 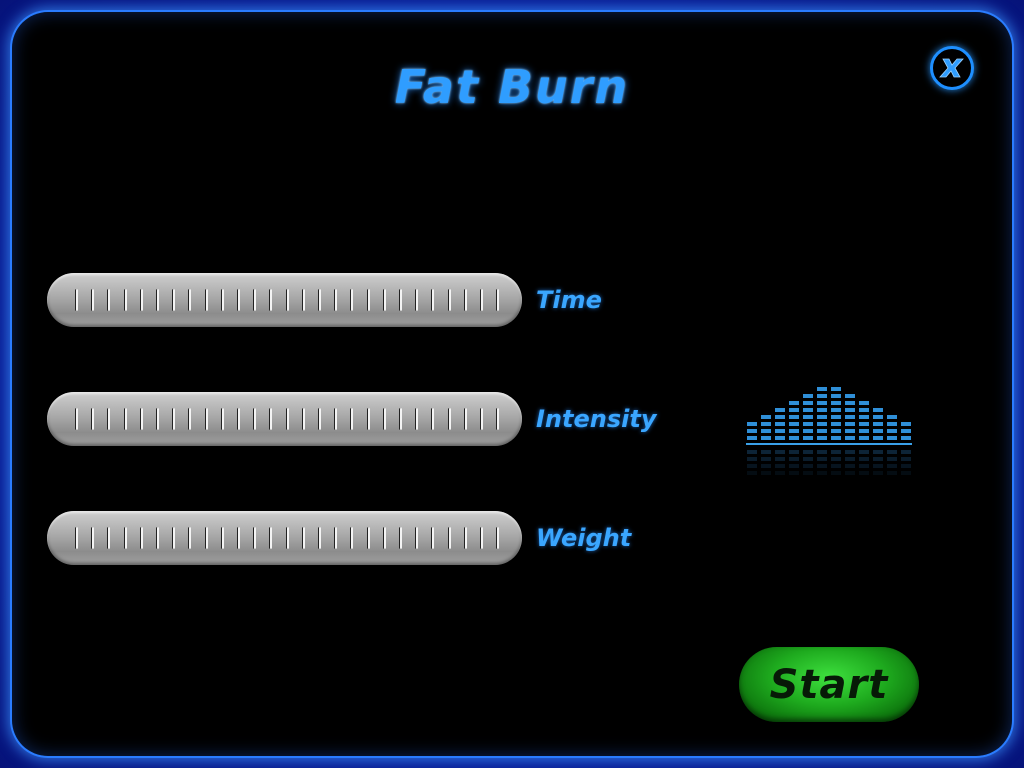 What do you see at coordinates (284, 538) in the screenshot?
I see `weight-slider` at bounding box center [284, 538].